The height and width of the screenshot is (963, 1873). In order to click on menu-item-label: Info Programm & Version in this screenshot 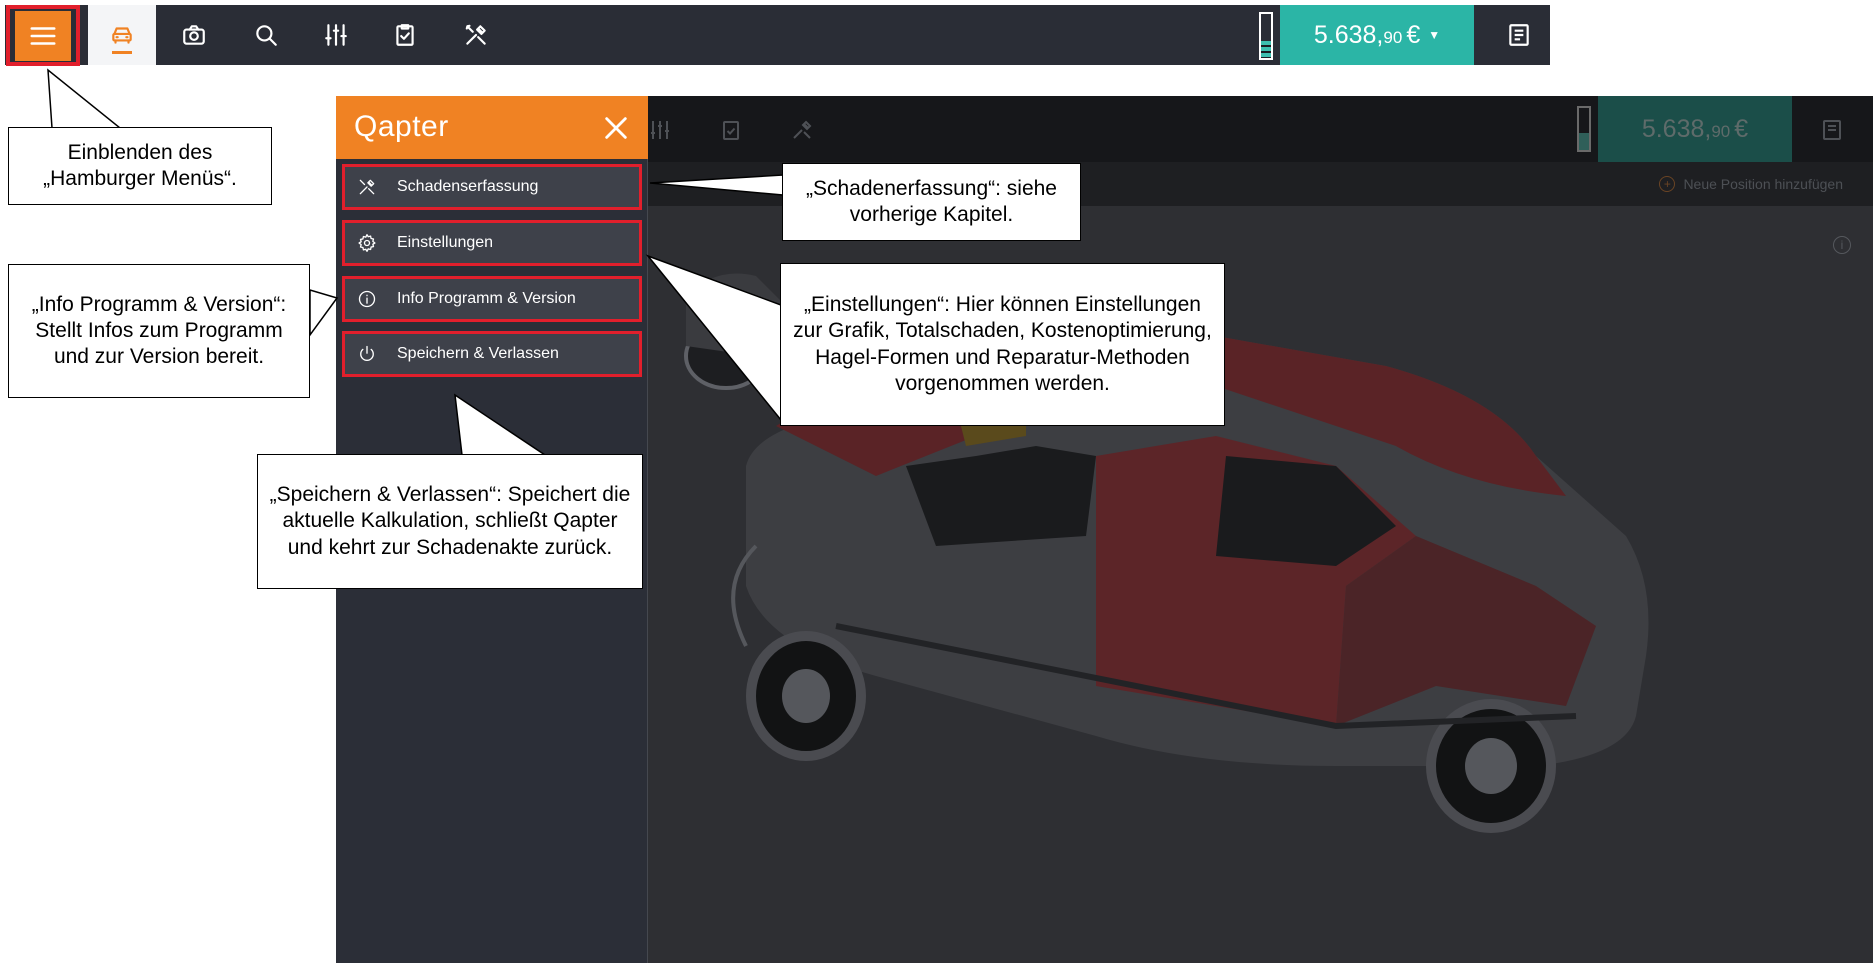, I will do `click(486, 298)`.